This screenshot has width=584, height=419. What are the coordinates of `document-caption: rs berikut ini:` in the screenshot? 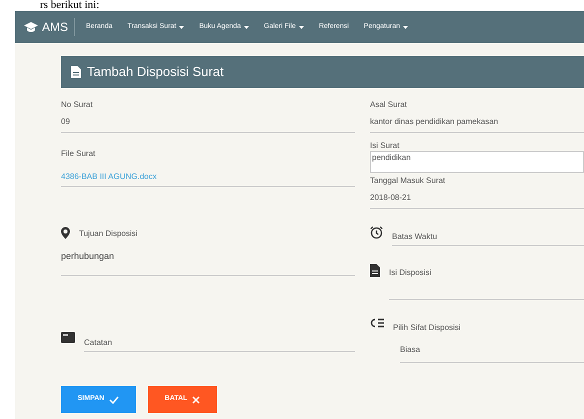 It's located at (69, 5).